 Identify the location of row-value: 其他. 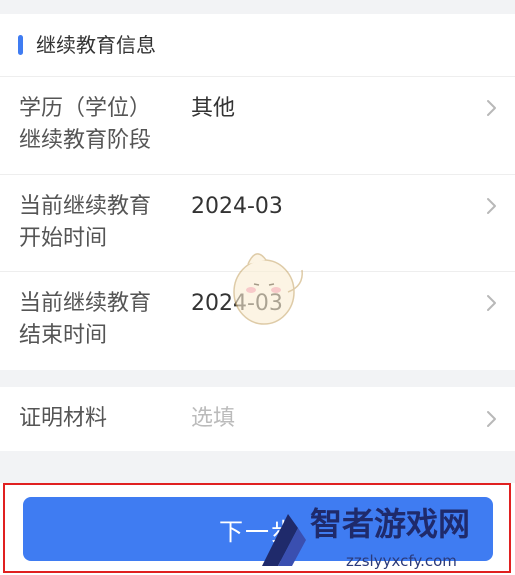
(213, 108).